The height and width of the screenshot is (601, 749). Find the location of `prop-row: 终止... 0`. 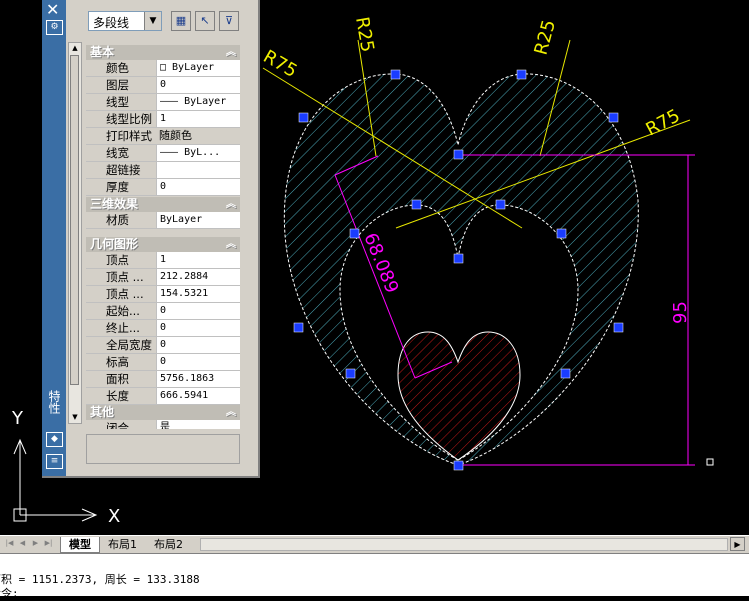

prop-row: 终止... 0 is located at coordinates (163, 328).